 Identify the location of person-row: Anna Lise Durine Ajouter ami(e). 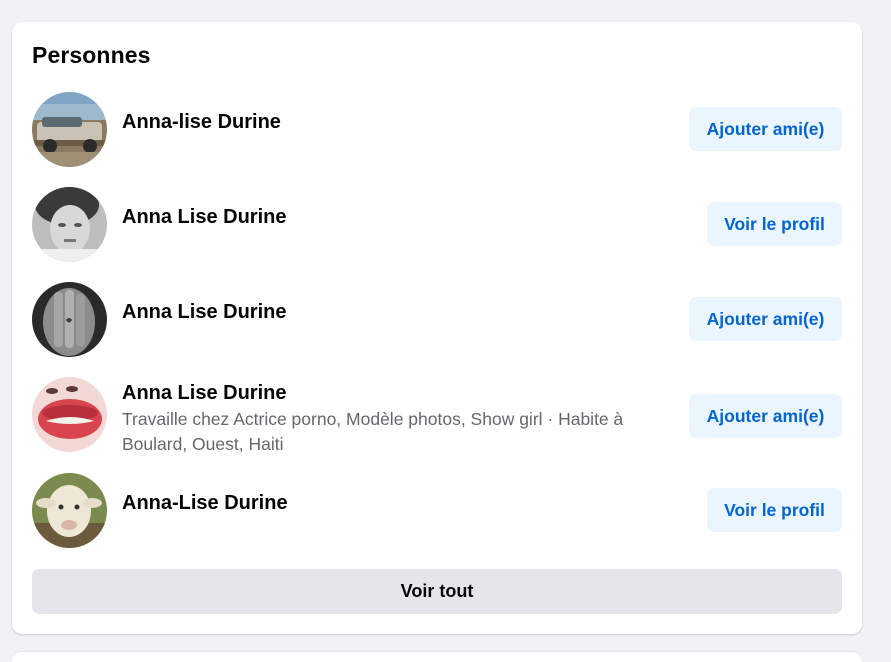
(437, 320).